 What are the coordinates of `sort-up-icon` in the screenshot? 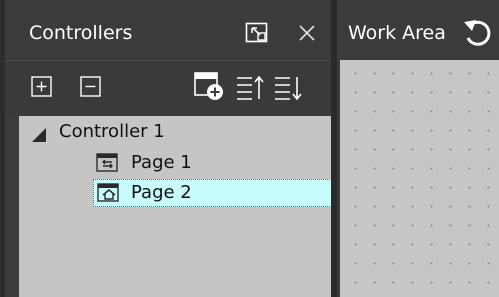 It's located at (250, 87).